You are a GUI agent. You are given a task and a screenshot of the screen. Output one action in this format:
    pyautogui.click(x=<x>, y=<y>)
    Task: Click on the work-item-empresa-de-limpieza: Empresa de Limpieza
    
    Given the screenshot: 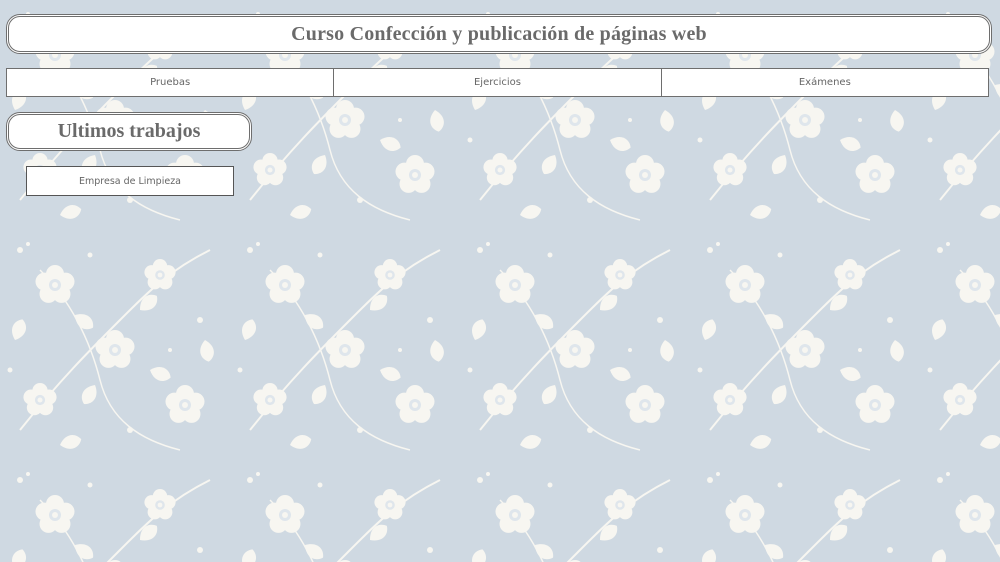 What is the action you would take?
    pyautogui.click(x=130, y=181)
    